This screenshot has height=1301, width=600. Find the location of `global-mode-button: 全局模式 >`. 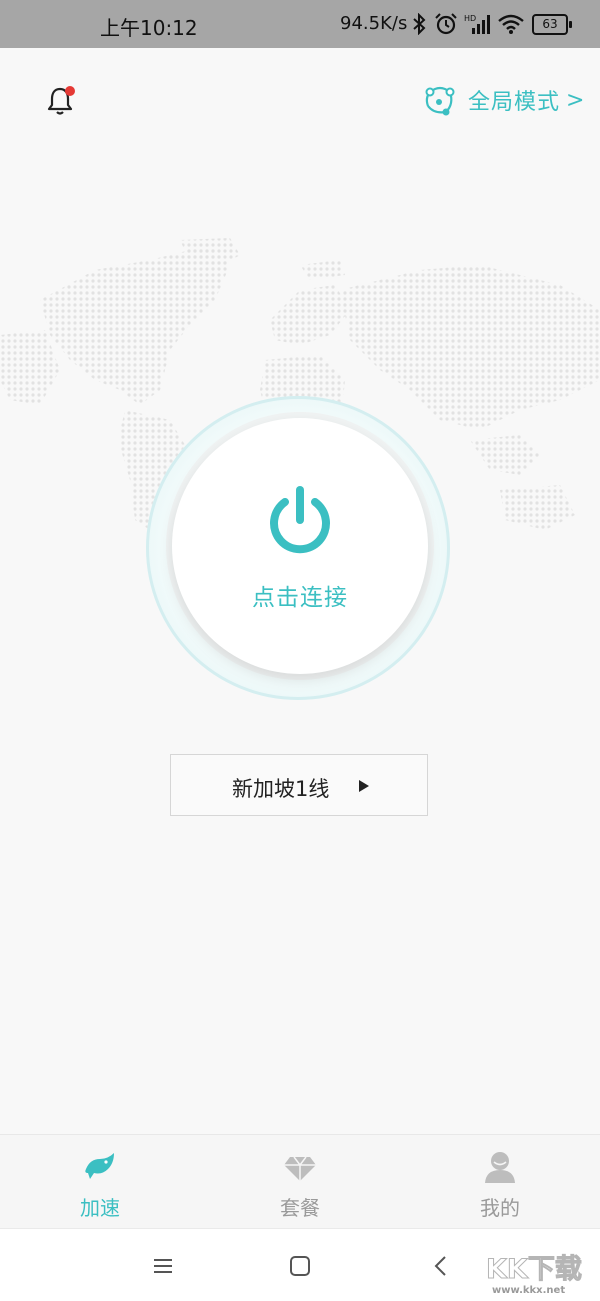

global-mode-button: 全局模式 > is located at coordinates (503, 100).